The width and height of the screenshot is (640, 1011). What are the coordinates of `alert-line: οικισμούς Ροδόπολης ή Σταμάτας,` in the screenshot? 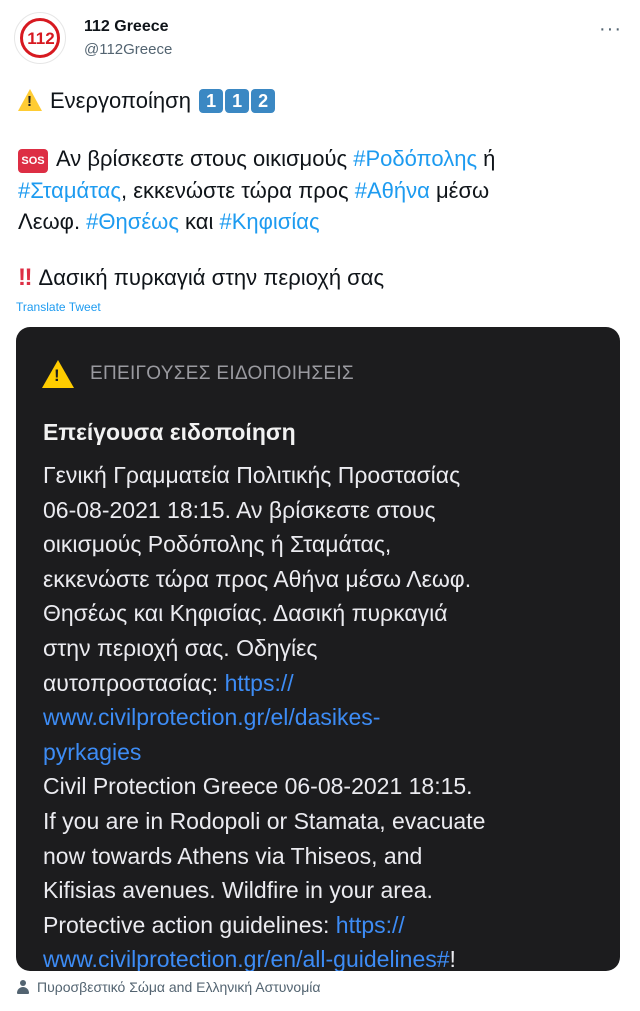 It's located at (217, 544).